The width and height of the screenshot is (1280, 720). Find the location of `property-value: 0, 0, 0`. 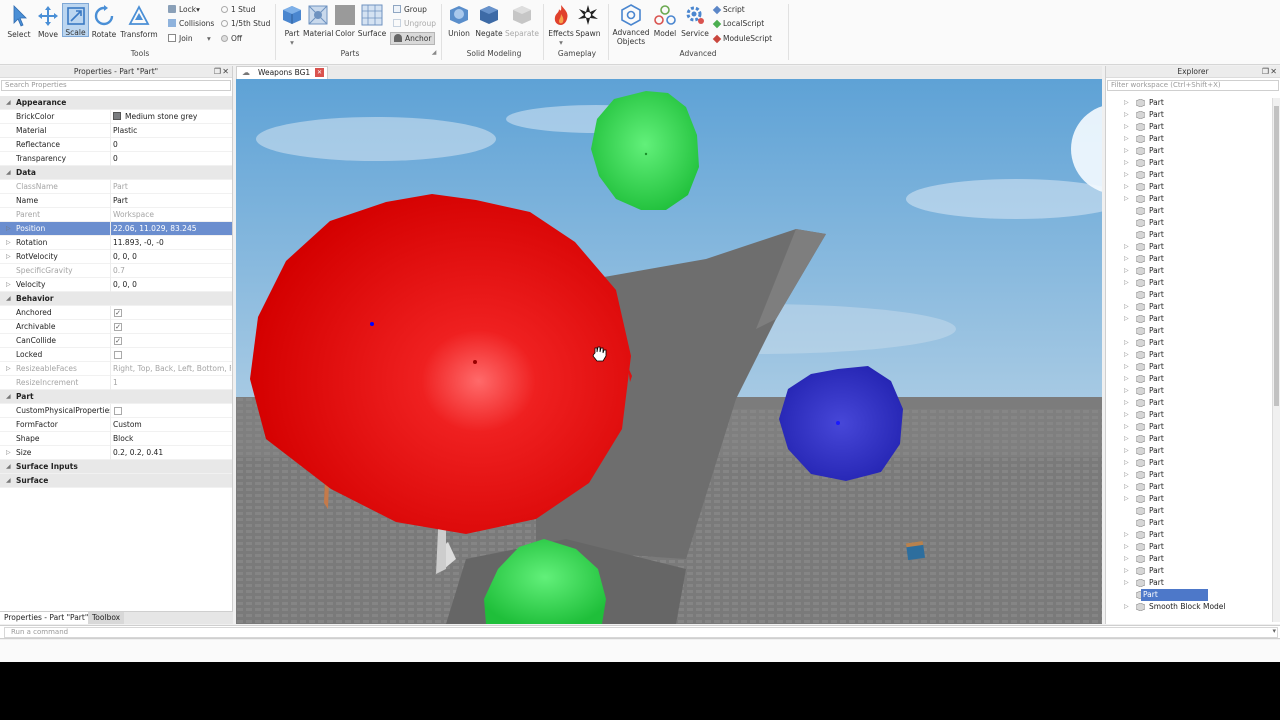

property-value: 0, 0, 0 is located at coordinates (172, 257).